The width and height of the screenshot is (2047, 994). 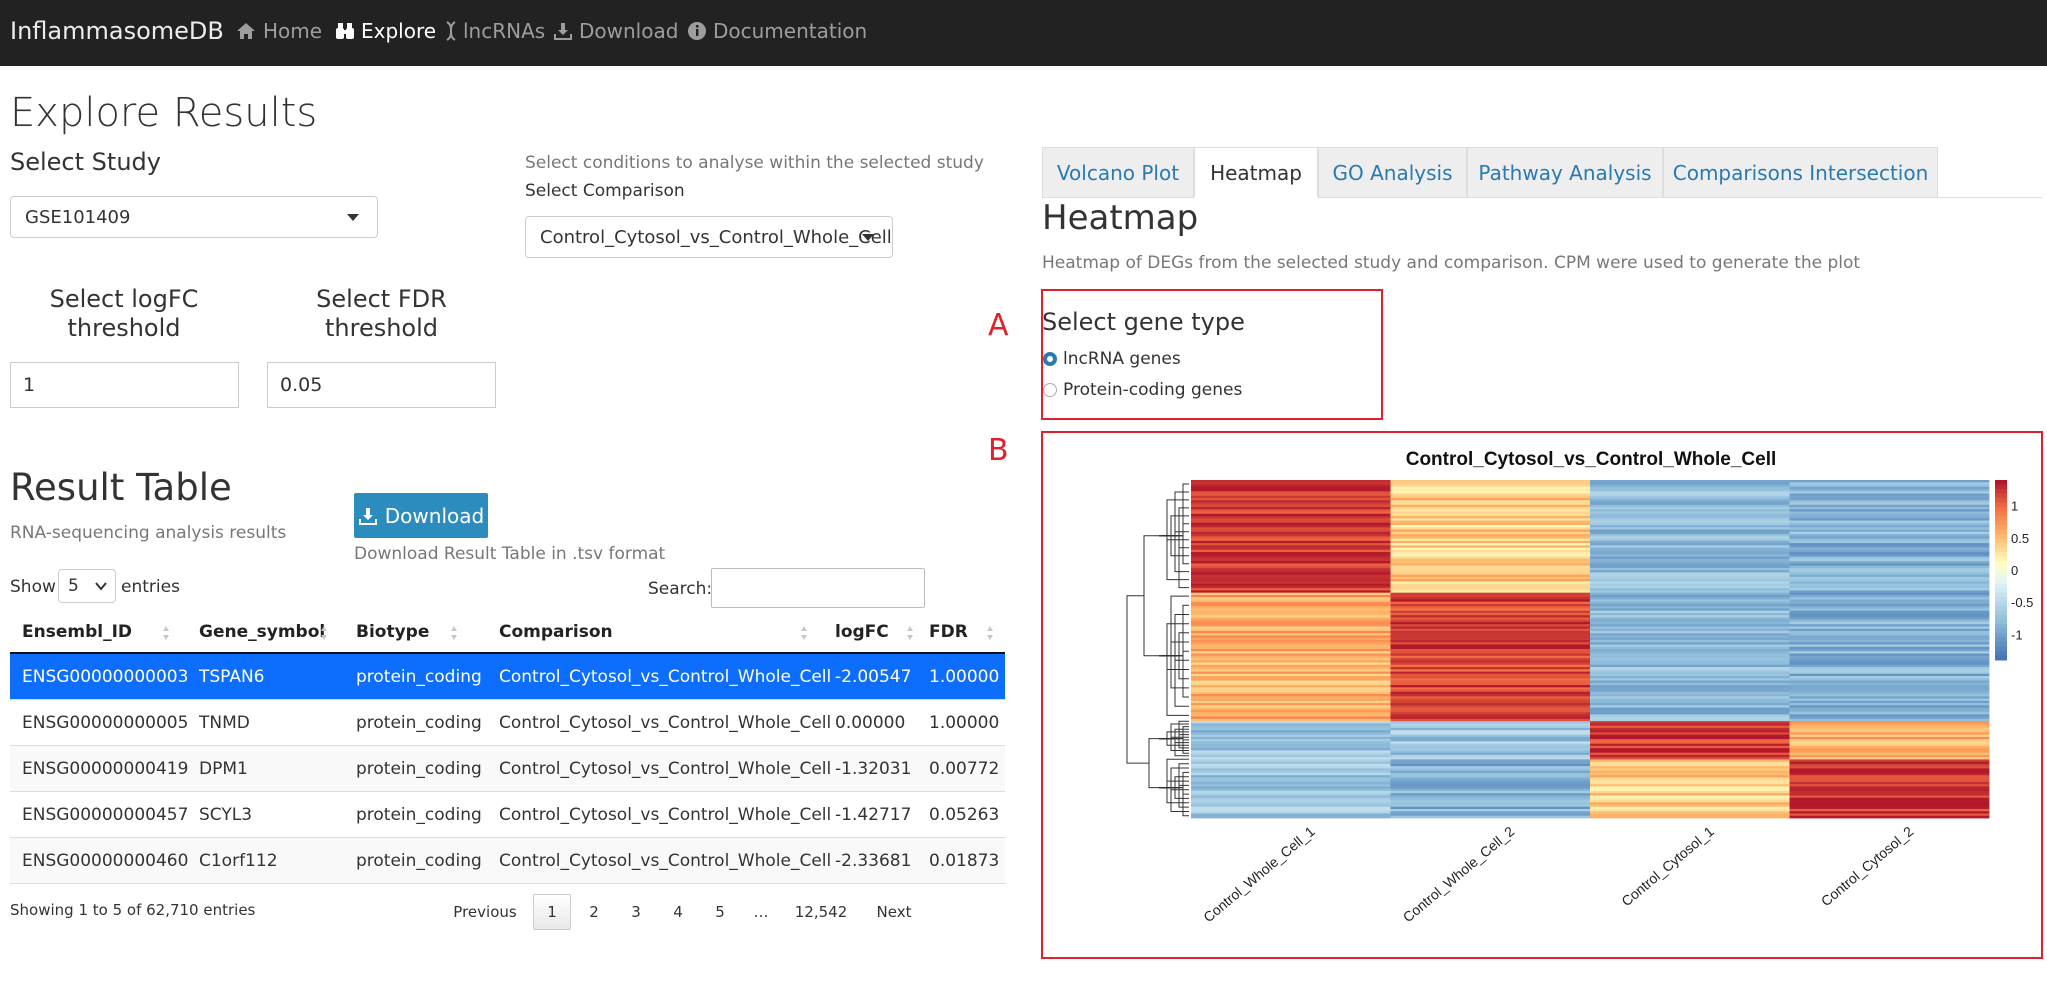 I want to click on nav-download: Download, so click(x=615, y=31).